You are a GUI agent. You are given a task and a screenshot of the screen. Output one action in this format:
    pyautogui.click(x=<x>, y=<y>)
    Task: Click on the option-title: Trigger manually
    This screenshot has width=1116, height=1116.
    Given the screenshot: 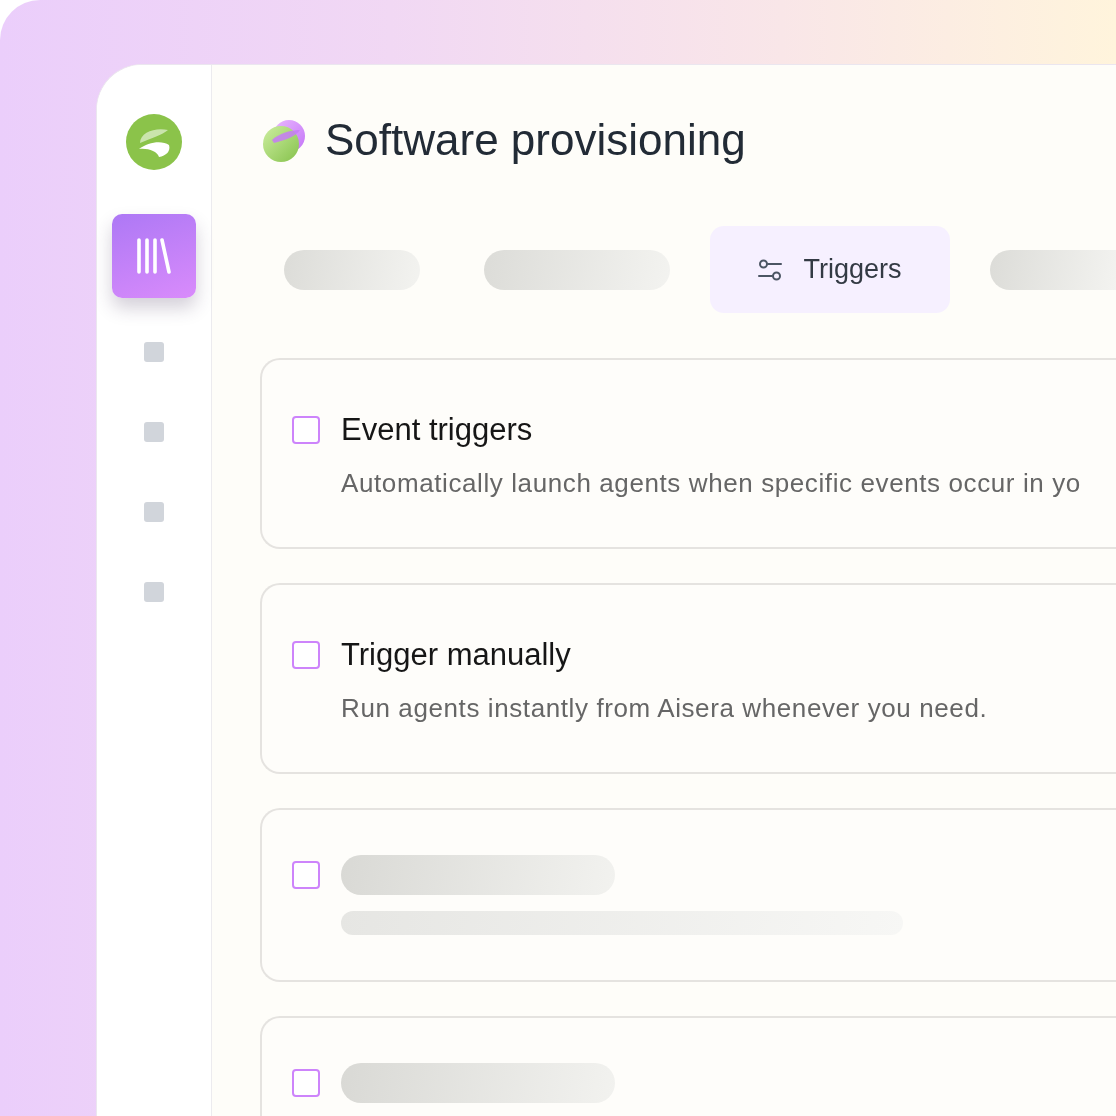 What is the action you would take?
    pyautogui.click(x=456, y=655)
    